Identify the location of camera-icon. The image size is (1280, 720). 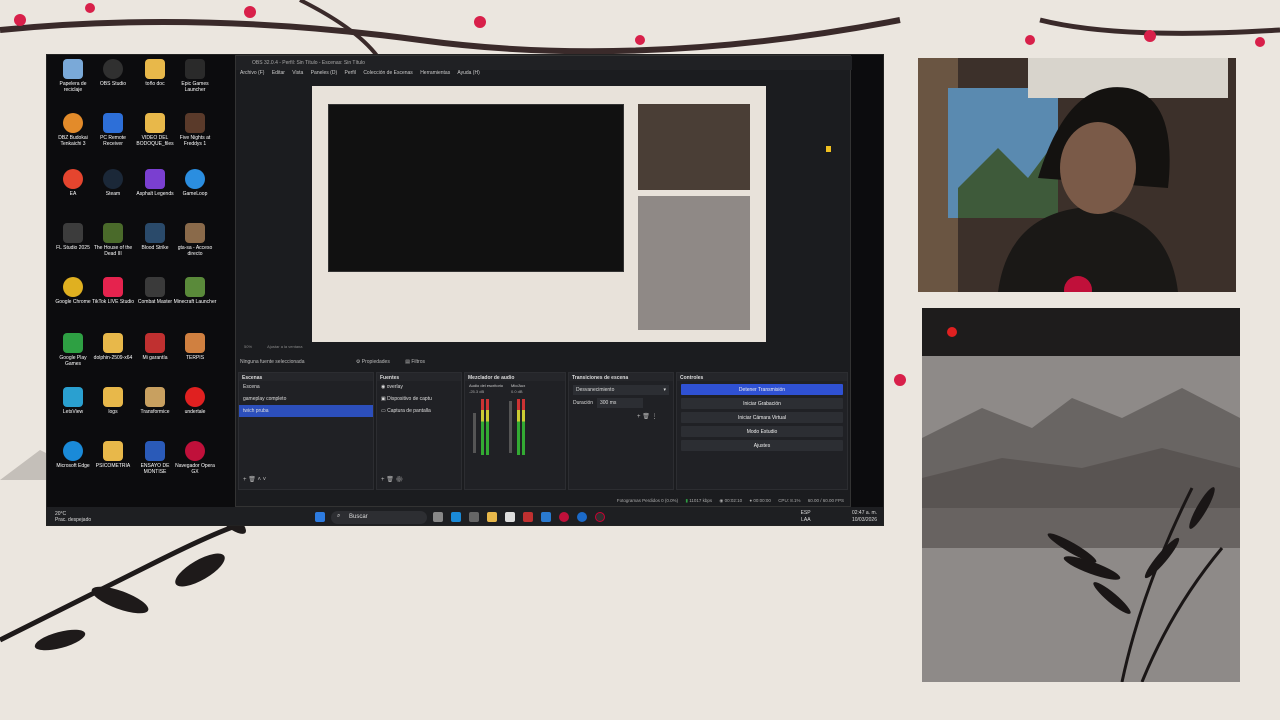
(474, 517).